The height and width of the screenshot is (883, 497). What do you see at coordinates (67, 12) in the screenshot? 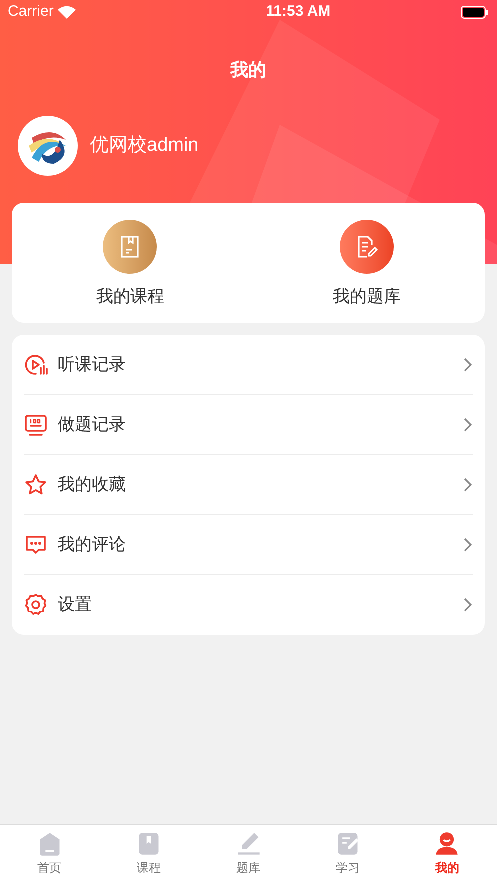
I see `wifi-icon` at bounding box center [67, 12].